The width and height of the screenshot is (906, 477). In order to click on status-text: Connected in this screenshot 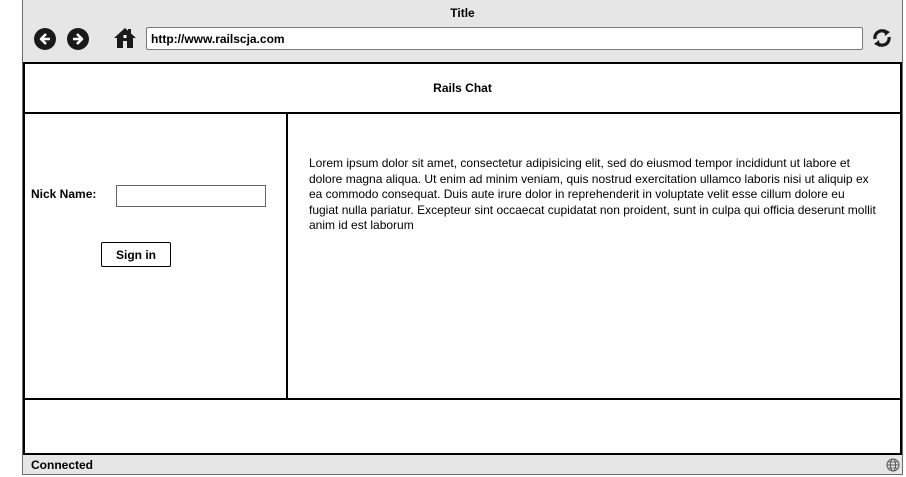, I will do `click(62, 465)`.